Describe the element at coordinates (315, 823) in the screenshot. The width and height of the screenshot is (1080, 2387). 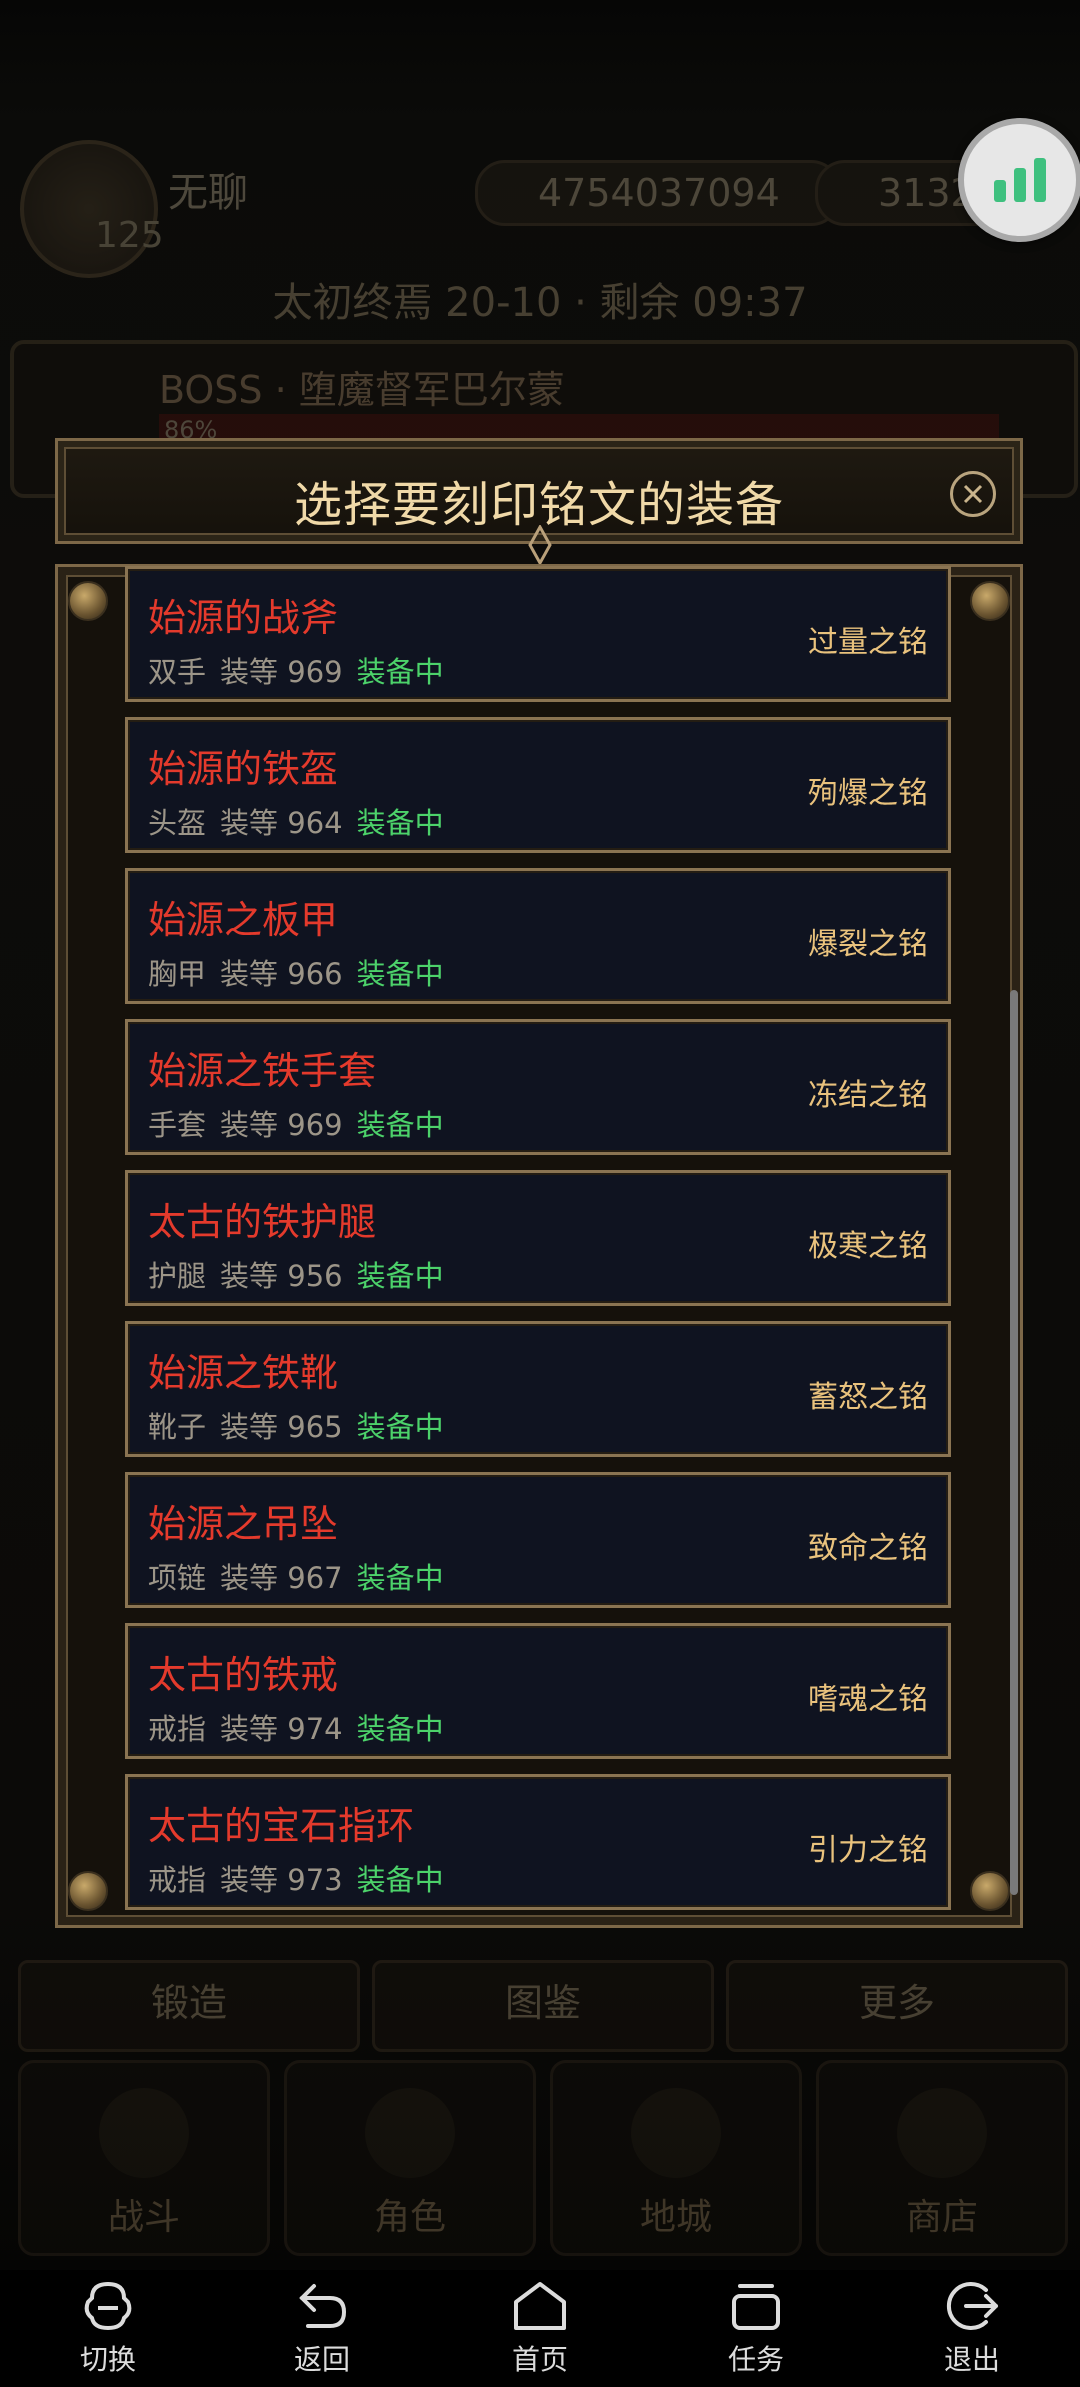
I see `item-level: 964` at that location.